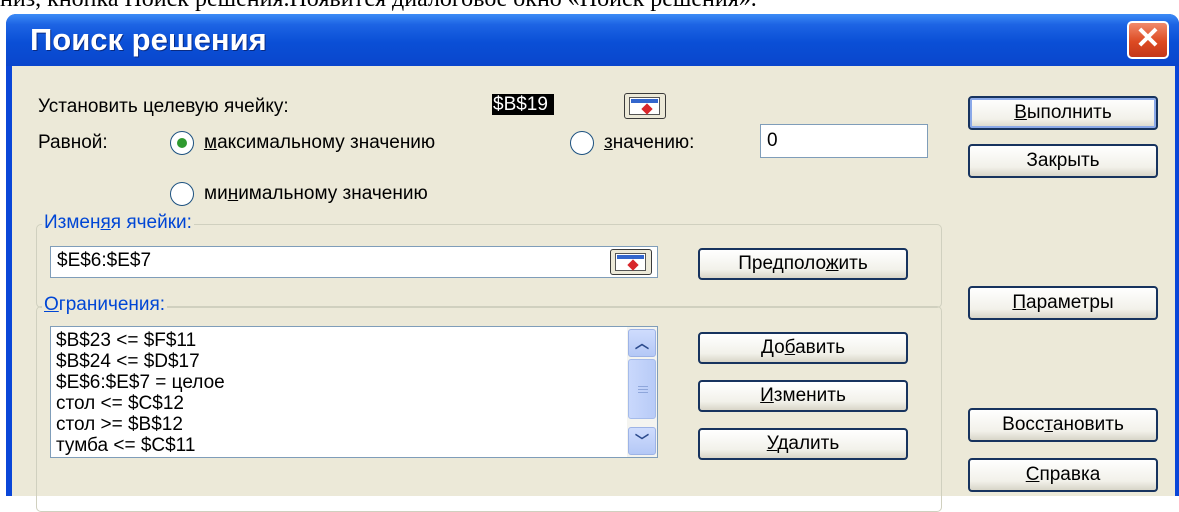 The image size is (1179, 512). Describe the element at coordinates (803, 264) in the screenshot. I see `guess-button: Предположить` at that location.